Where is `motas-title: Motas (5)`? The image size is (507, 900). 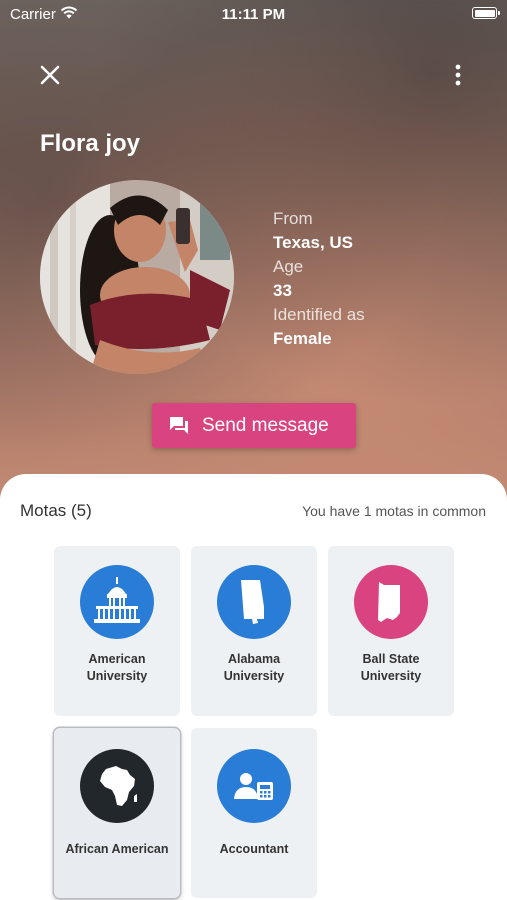
motas-title: Motas (5) is located at coordinates (56, 510).